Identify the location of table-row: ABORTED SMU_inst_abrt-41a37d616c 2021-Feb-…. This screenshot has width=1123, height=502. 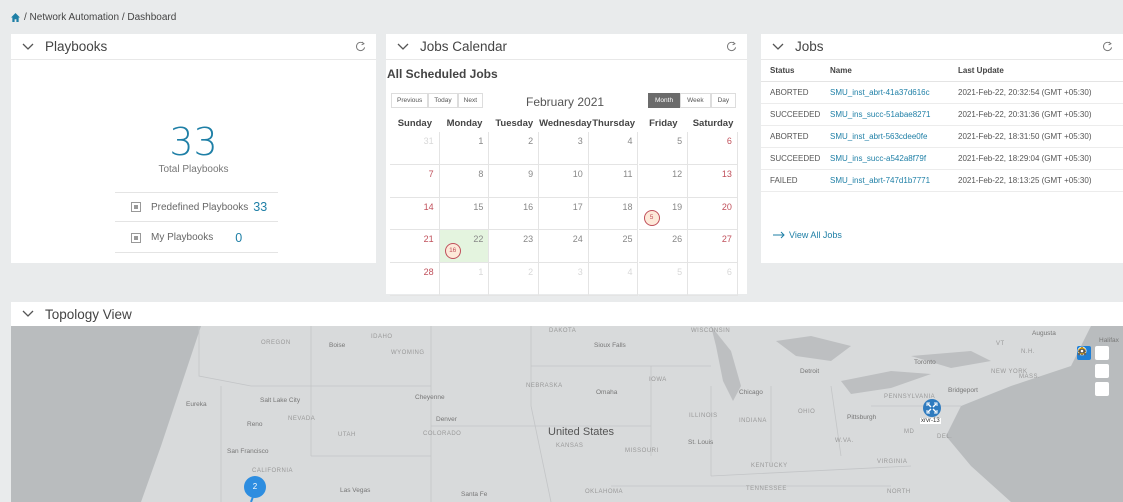
(942, 92).